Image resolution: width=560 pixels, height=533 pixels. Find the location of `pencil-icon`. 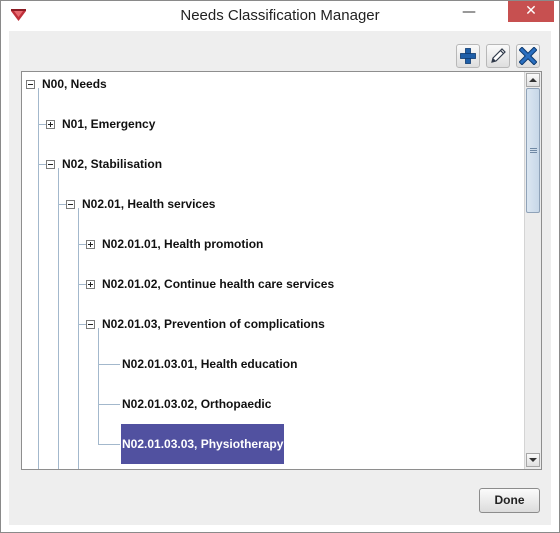

pencil-icon is located at coordinates (498, 55).